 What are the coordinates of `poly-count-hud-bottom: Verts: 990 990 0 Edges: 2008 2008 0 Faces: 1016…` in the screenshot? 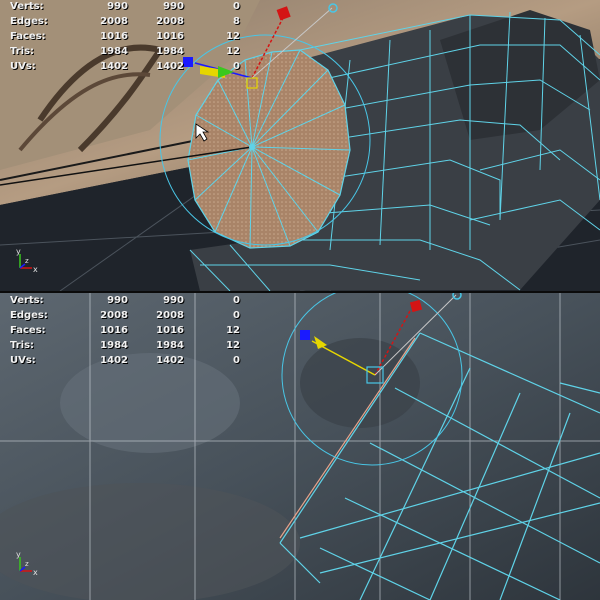 It's located at (125, 330).